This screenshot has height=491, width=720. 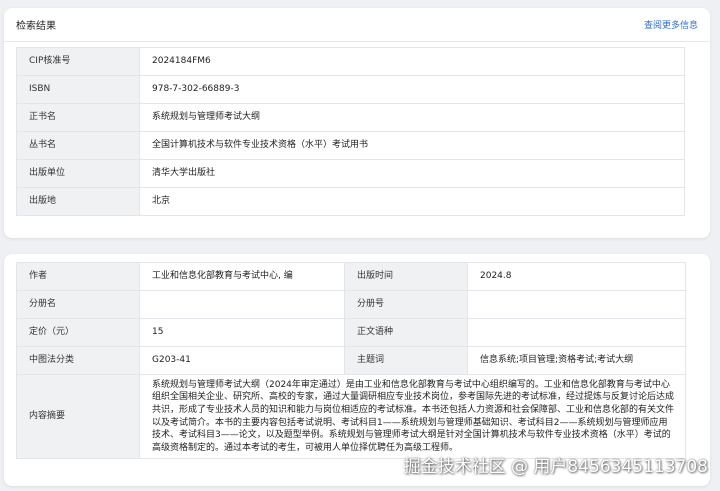 I want to click on table-row: 出版地 北京, so click(x=350, y=201).